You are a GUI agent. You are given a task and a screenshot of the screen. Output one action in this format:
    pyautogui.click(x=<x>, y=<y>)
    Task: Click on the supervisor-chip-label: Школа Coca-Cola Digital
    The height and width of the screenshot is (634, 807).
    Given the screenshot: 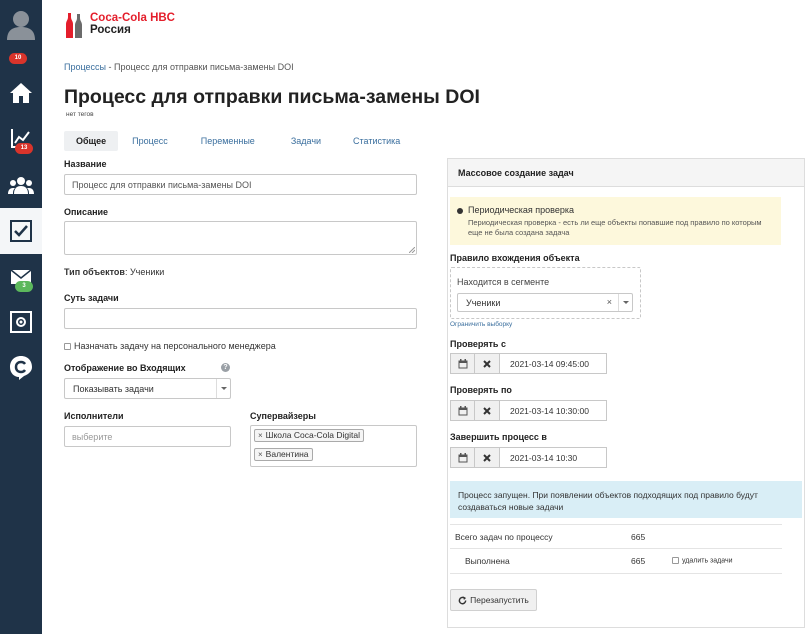 What is the action you would take?
    pyautogui.click(x=313, y=435)
    